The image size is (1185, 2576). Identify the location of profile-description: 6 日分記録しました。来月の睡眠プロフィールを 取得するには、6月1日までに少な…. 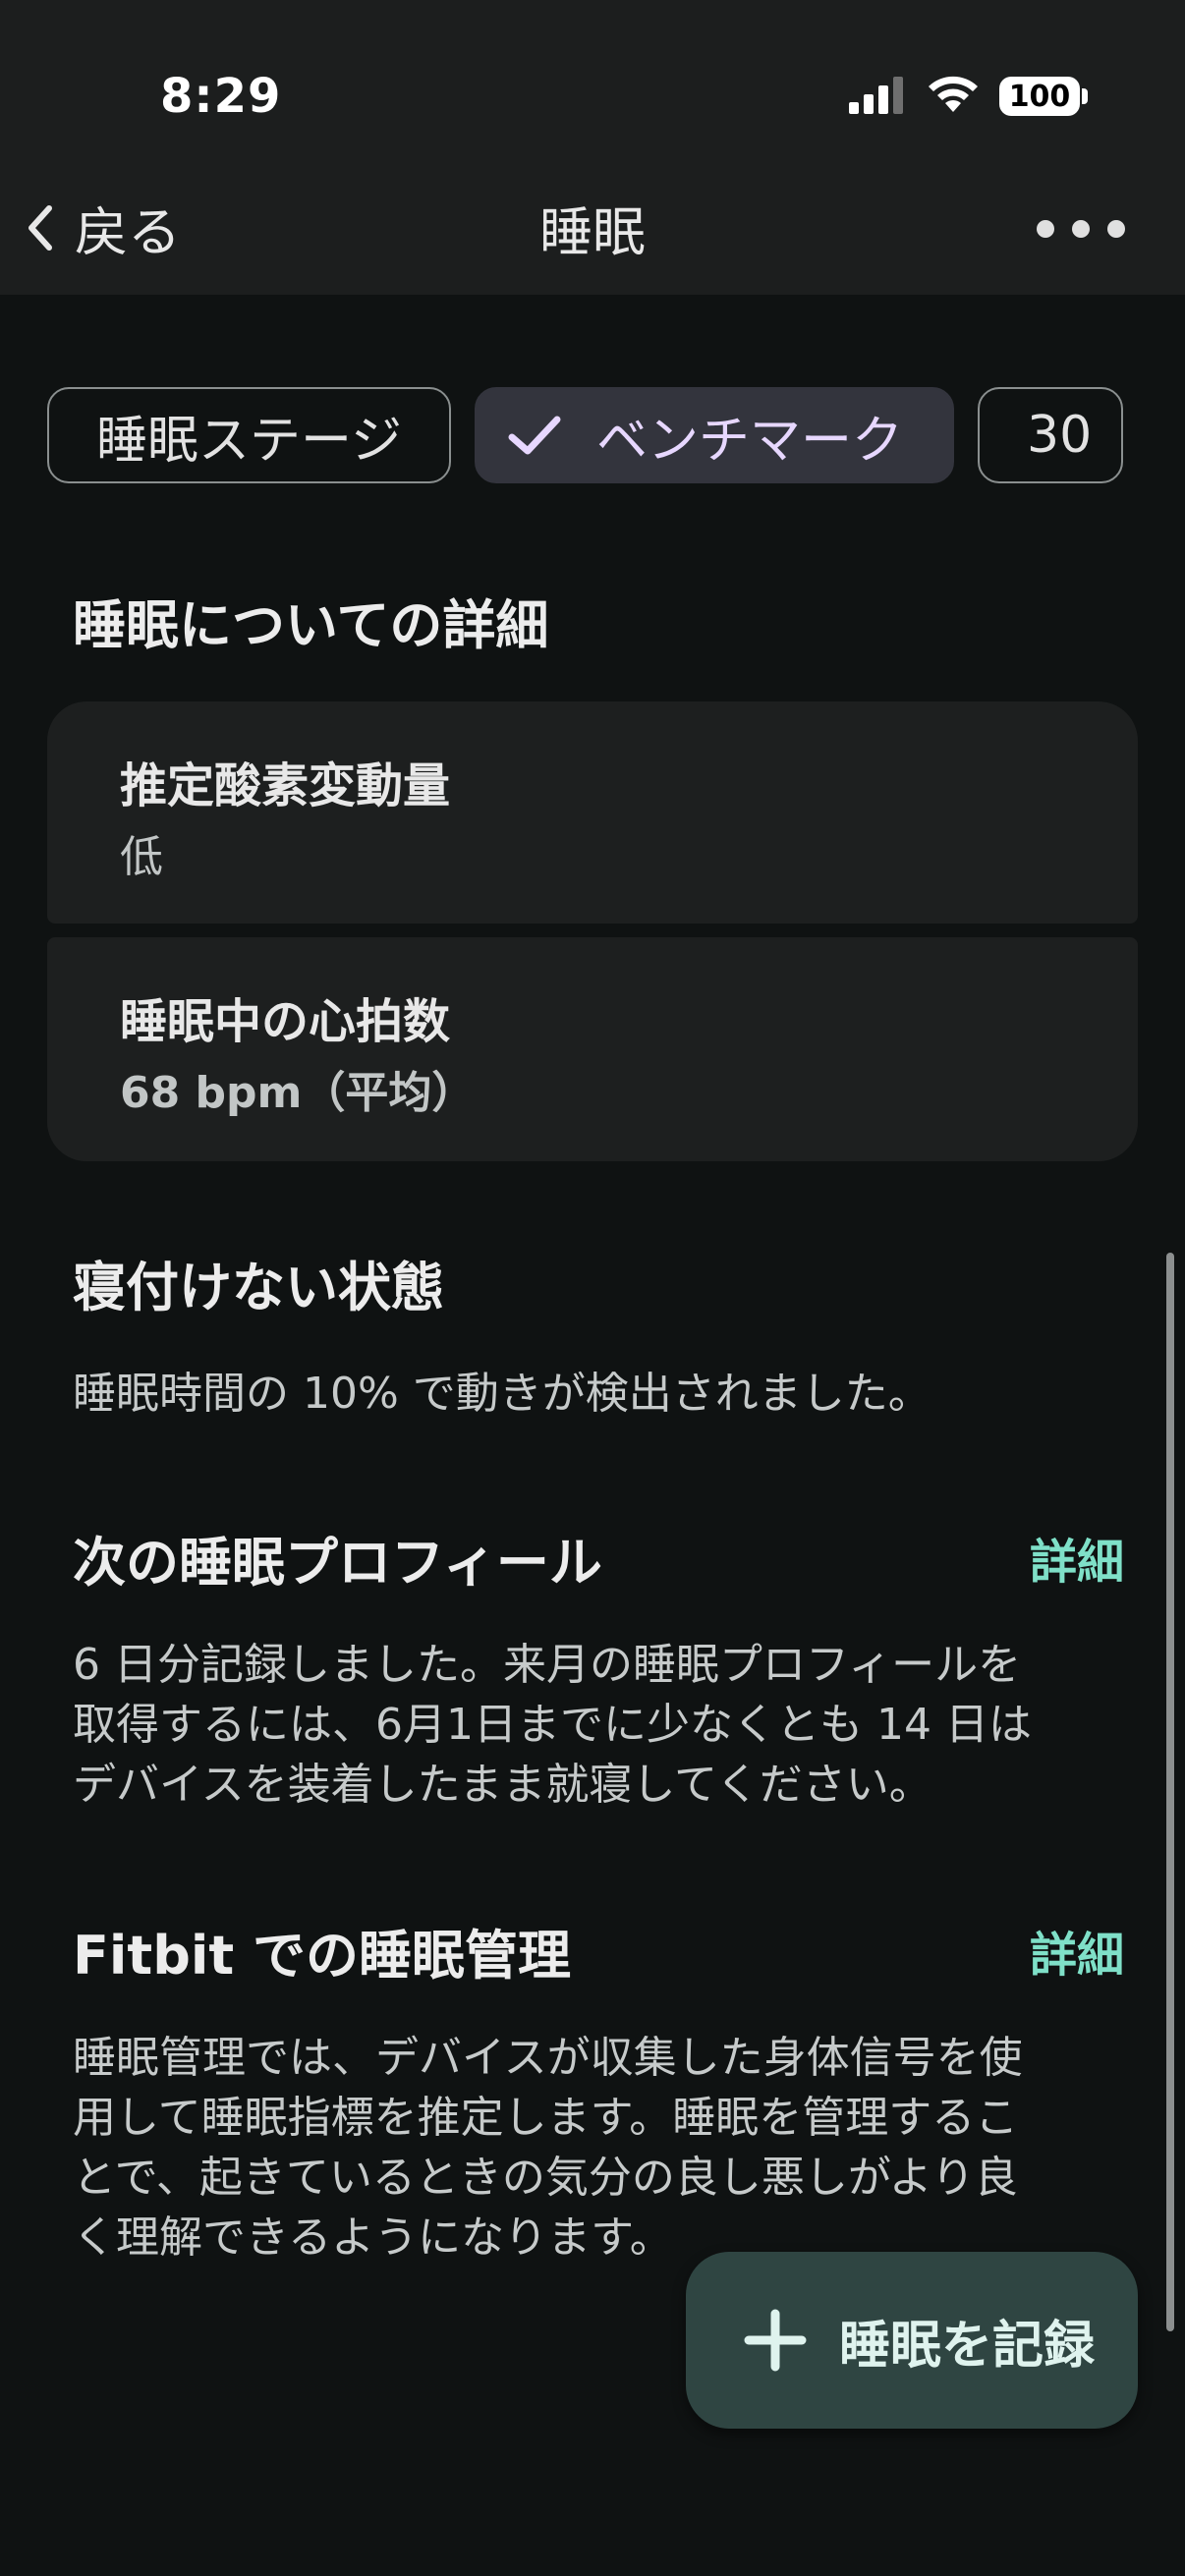
(598, 1725).